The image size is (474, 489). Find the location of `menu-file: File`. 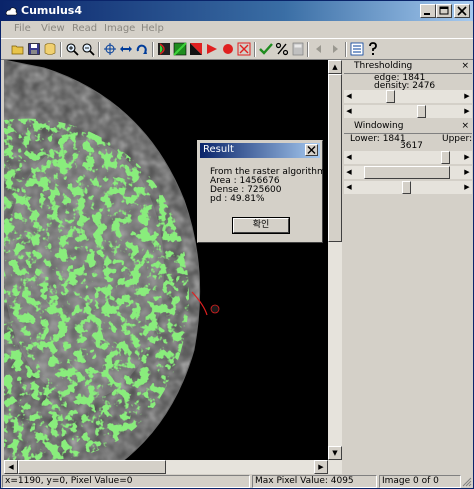

menu-file: File is located at coordinates (22, 28).